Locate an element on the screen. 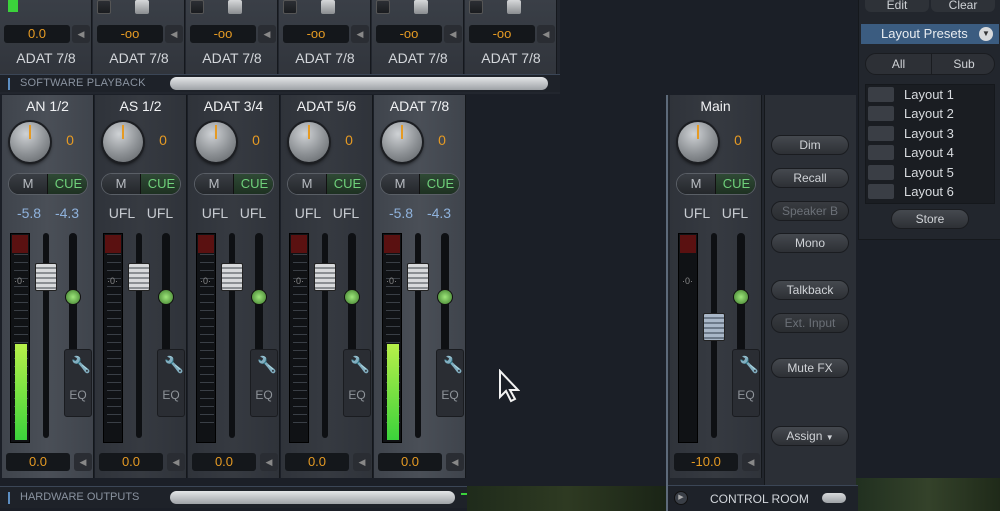 The height and width of the screenshot is (511, 1000). tab-all: All is located at coordinates (898, 64).